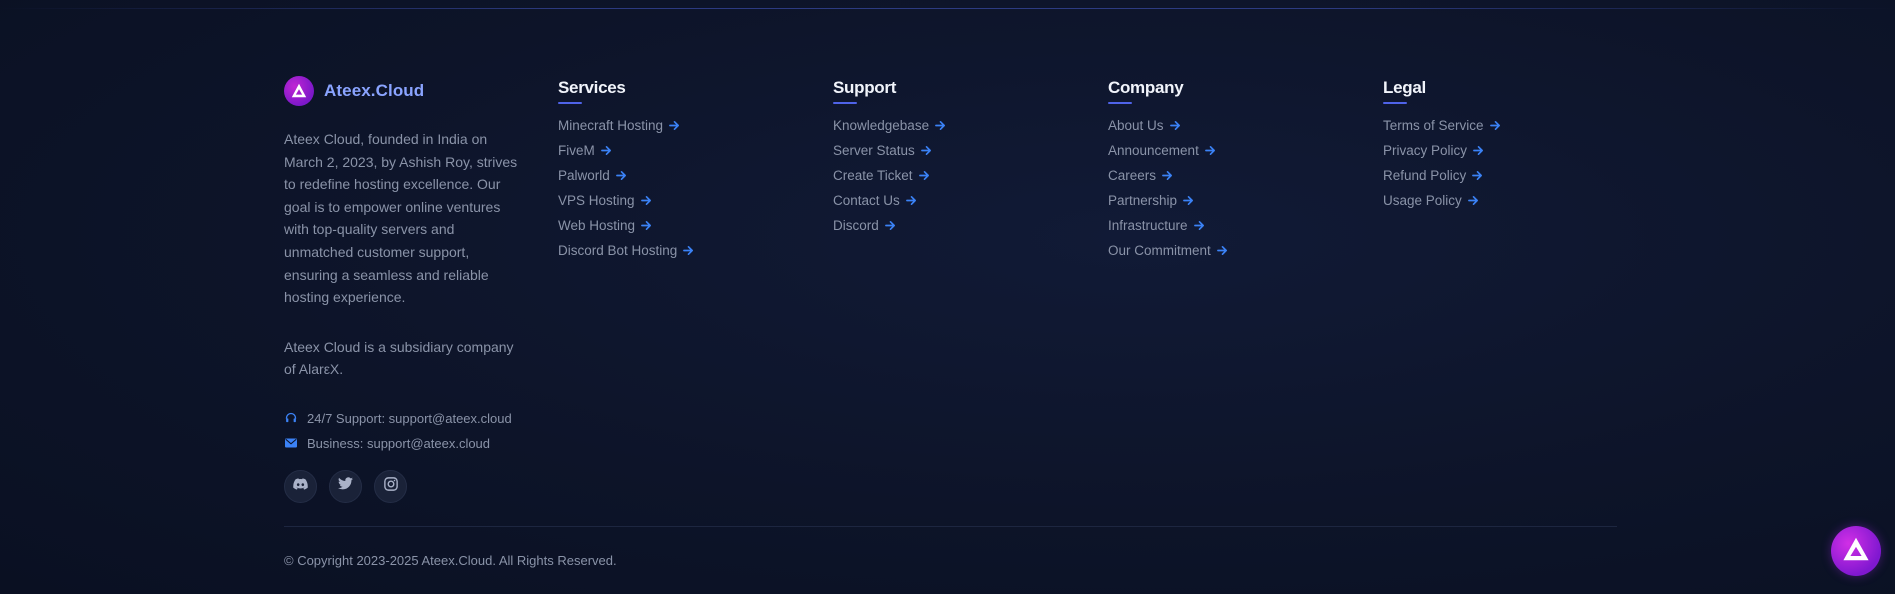 Image resolution: width=1895 pixels, height=594 pixels. I want to click on footer-link: About Us, so click(1145, 125).